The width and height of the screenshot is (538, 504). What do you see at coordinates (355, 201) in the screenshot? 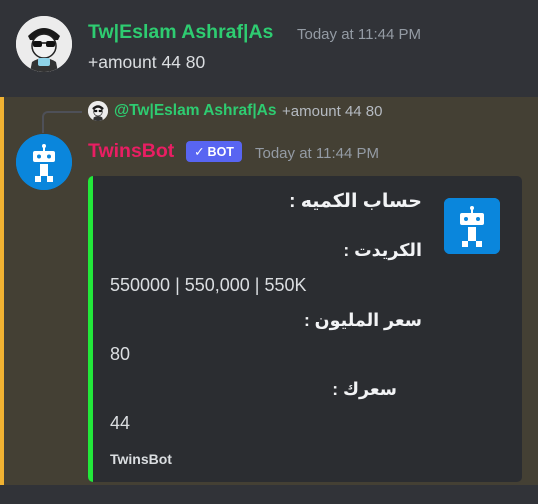
I see `embed-title: حساب الكميه :` at bounding box center [355, 201].